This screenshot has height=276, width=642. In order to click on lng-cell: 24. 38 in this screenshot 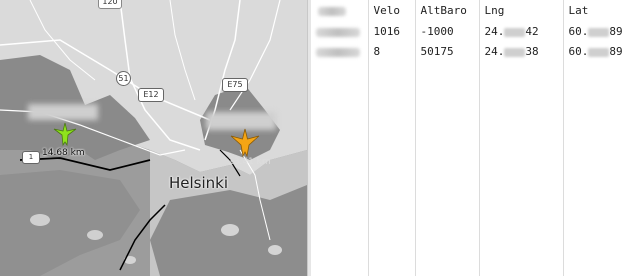, I will do `click(511, 51)`.